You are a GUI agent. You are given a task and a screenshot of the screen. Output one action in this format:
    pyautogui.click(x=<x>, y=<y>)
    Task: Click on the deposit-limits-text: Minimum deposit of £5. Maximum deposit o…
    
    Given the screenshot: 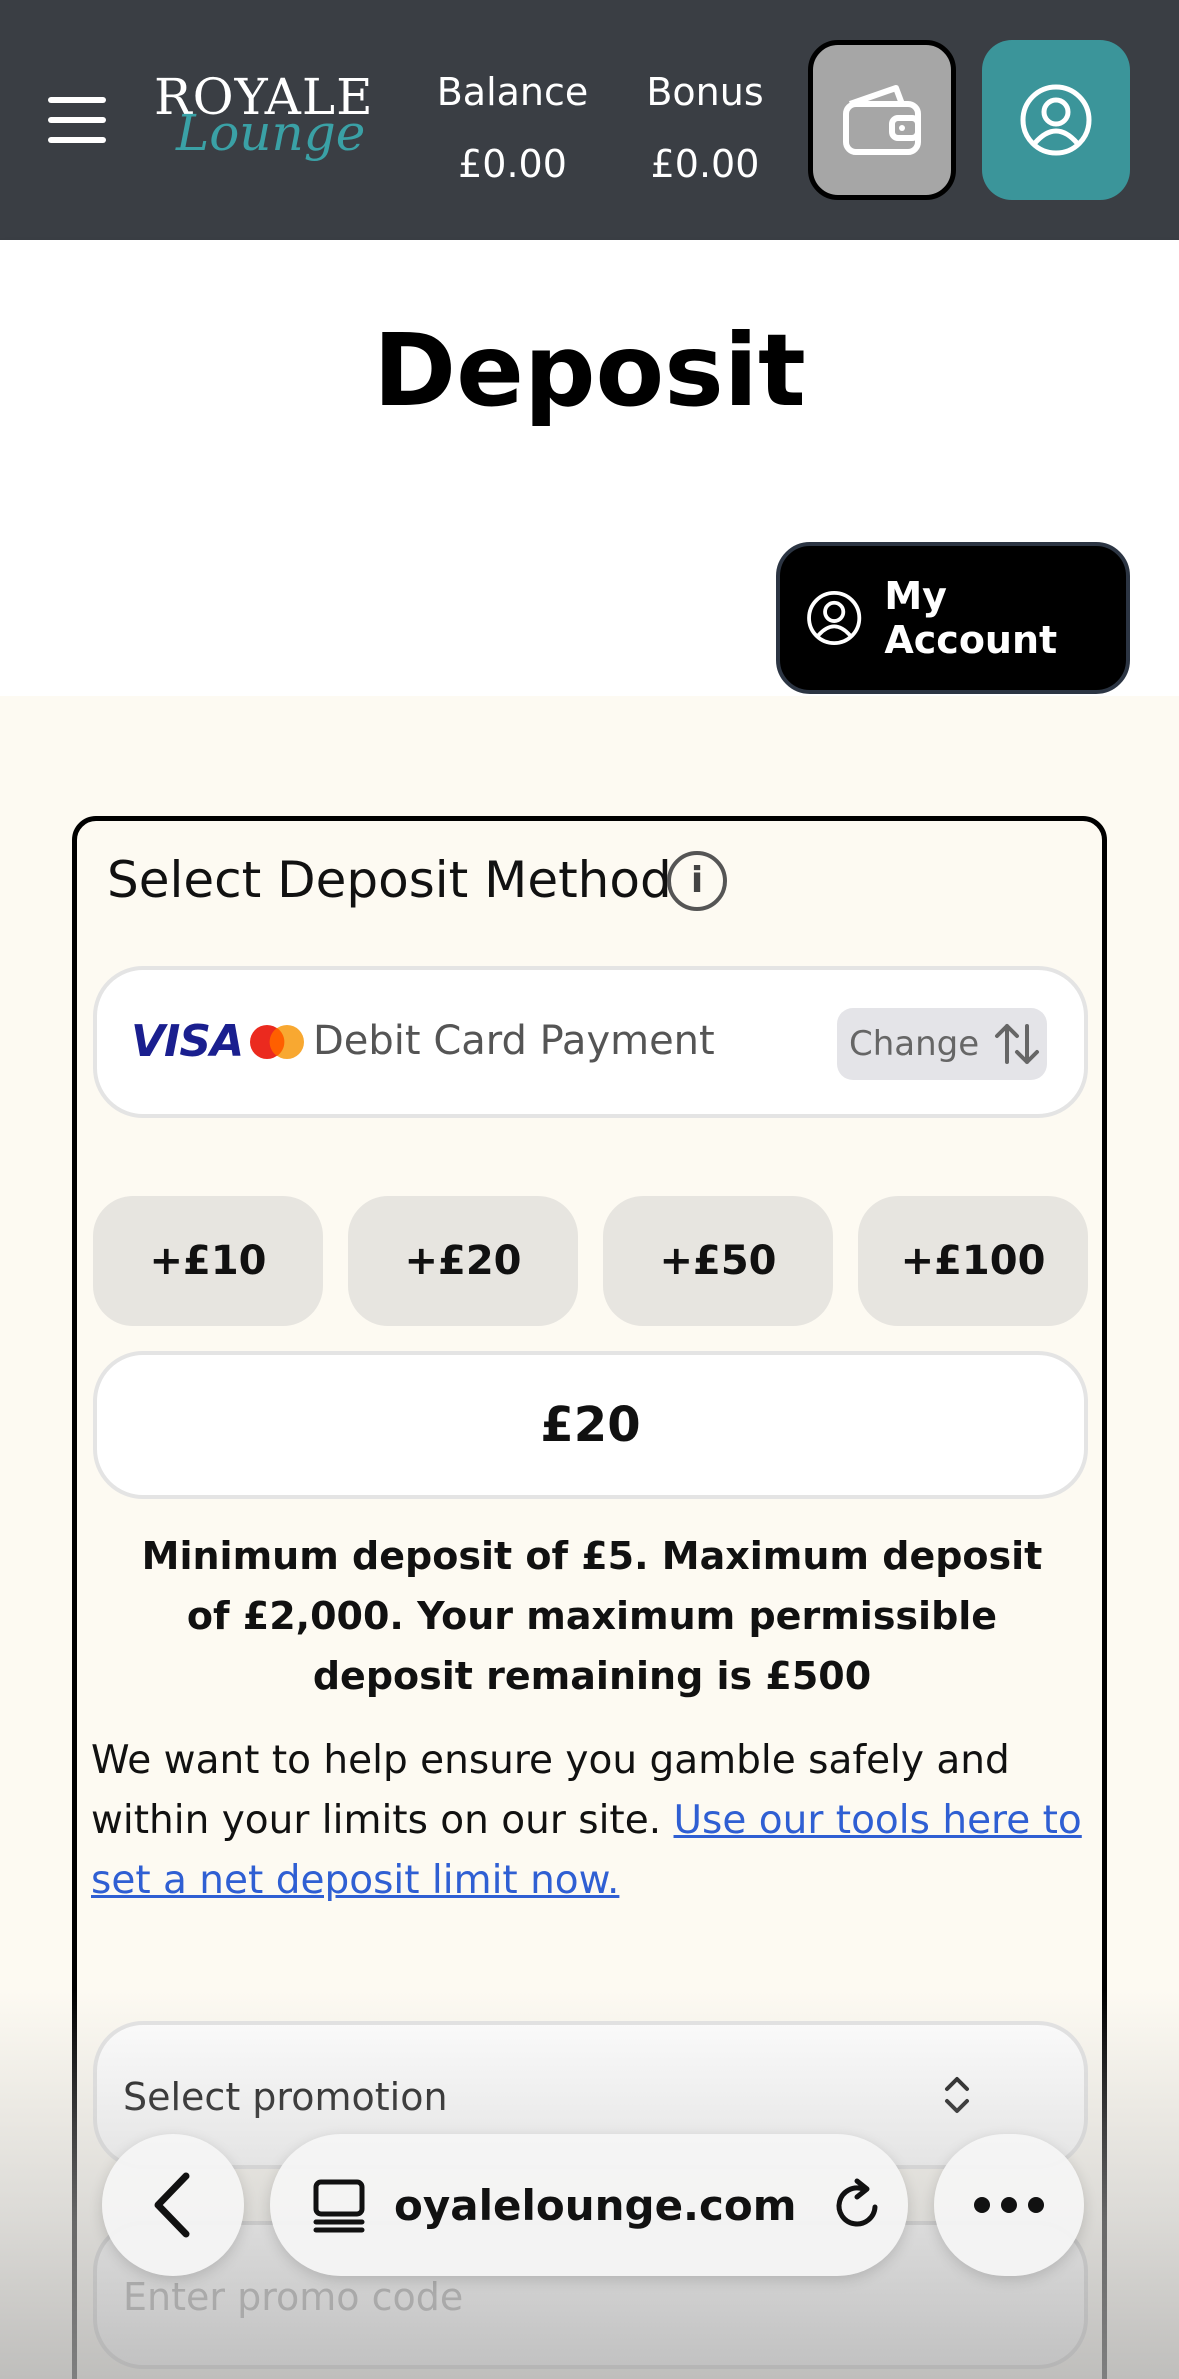 What is the action you would take?
    pyautogui.click(x=592, y=1616)
    